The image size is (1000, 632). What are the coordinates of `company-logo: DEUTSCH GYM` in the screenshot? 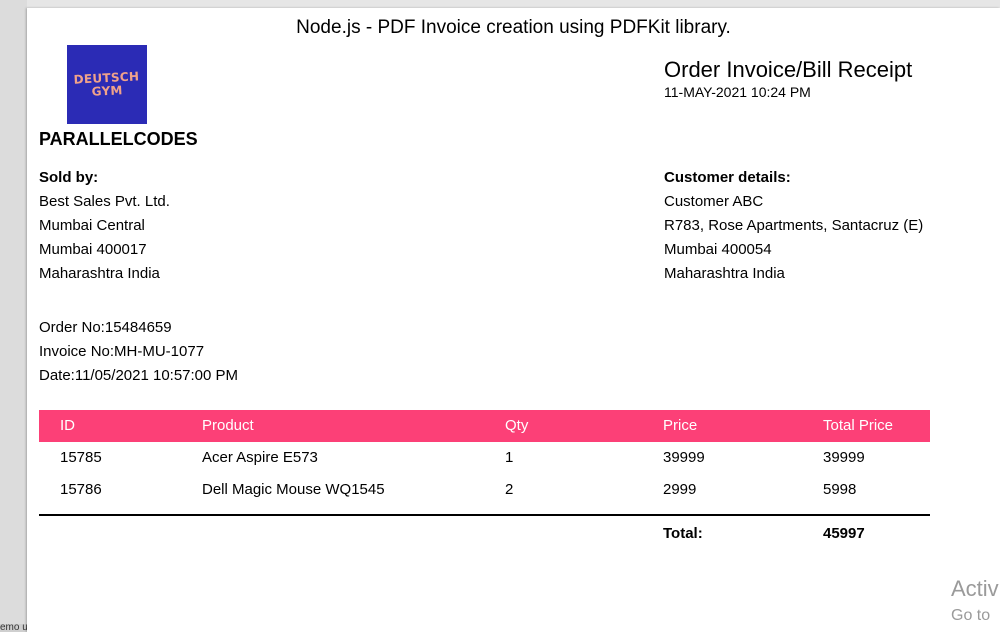 It's located at (107, 84).